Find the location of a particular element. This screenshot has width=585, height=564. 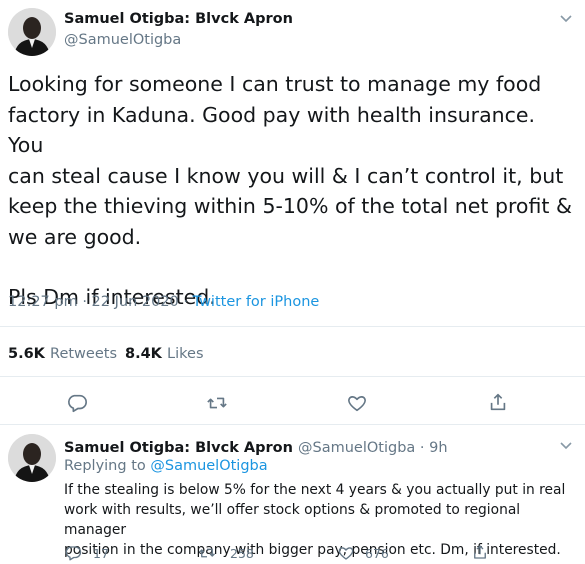

reply-reply-count: 17 is located at coordinates (101, 553).